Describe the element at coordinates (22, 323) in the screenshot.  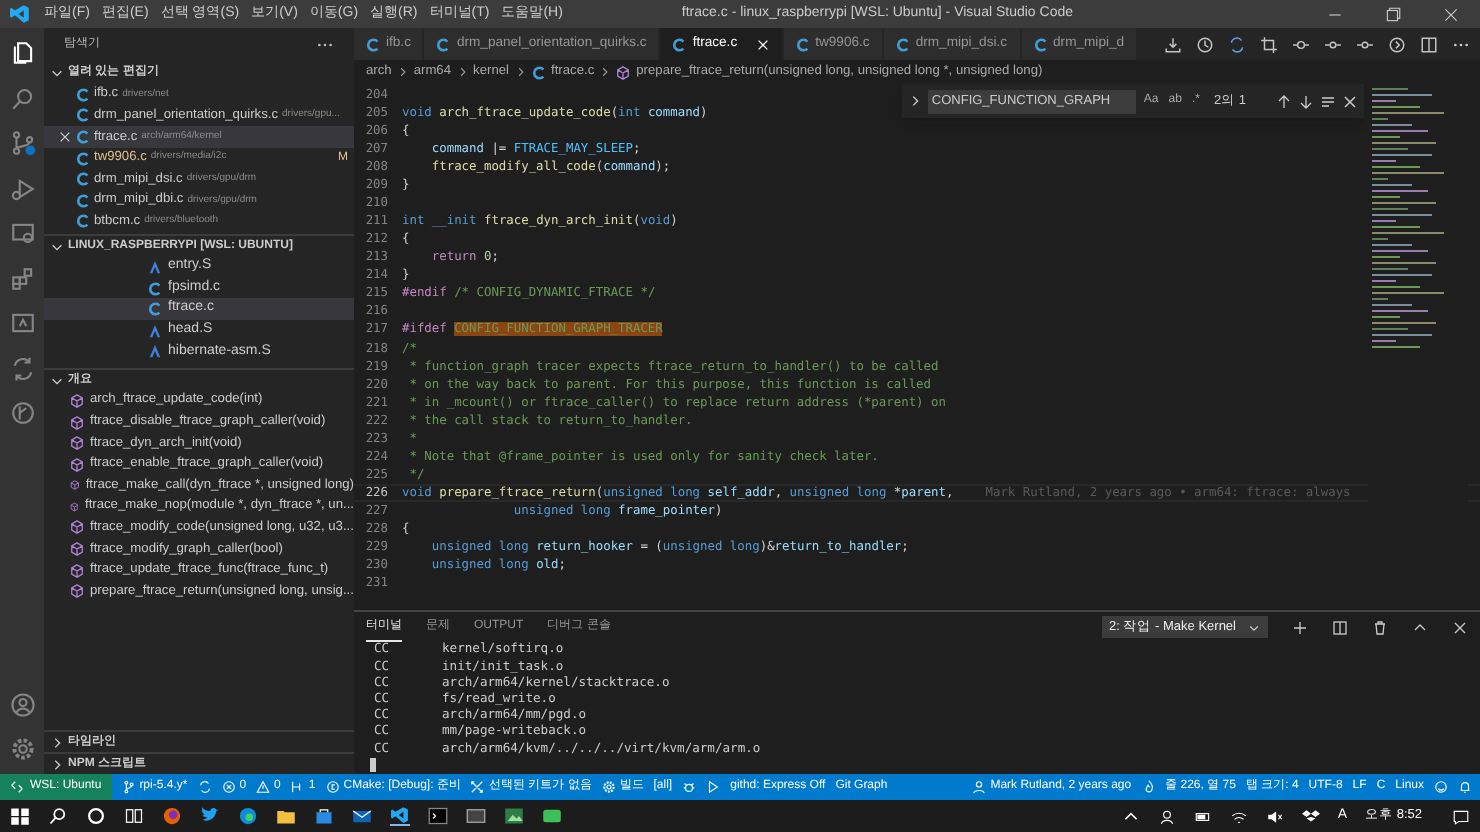
I see `panel-icon` at that location.